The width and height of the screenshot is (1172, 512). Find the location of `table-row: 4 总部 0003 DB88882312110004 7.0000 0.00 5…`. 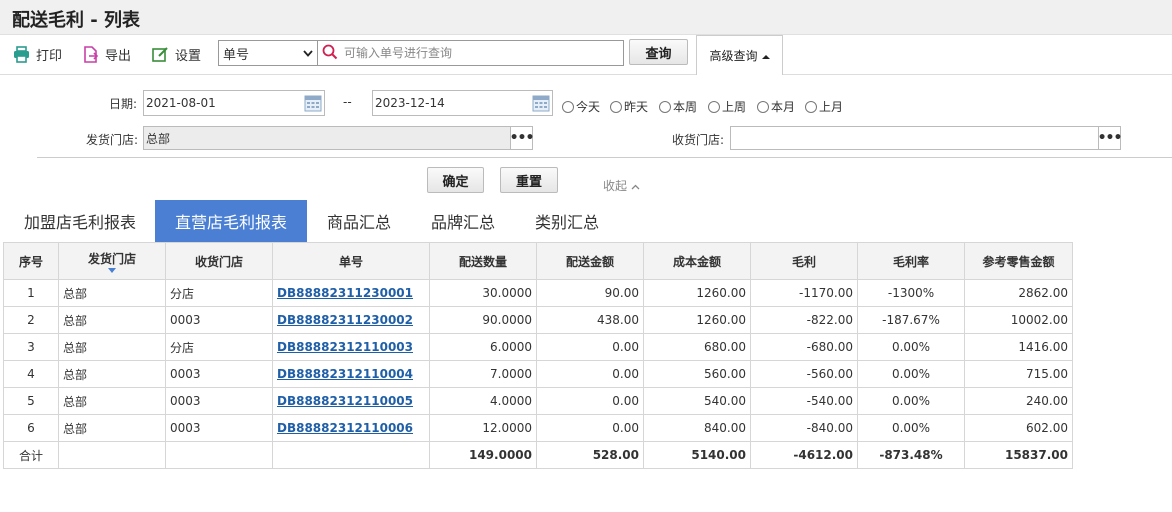

table-row: 4 总部 0003 DB88882312110004 7.0000 0.00 5… is located at coordinates (538, 374).